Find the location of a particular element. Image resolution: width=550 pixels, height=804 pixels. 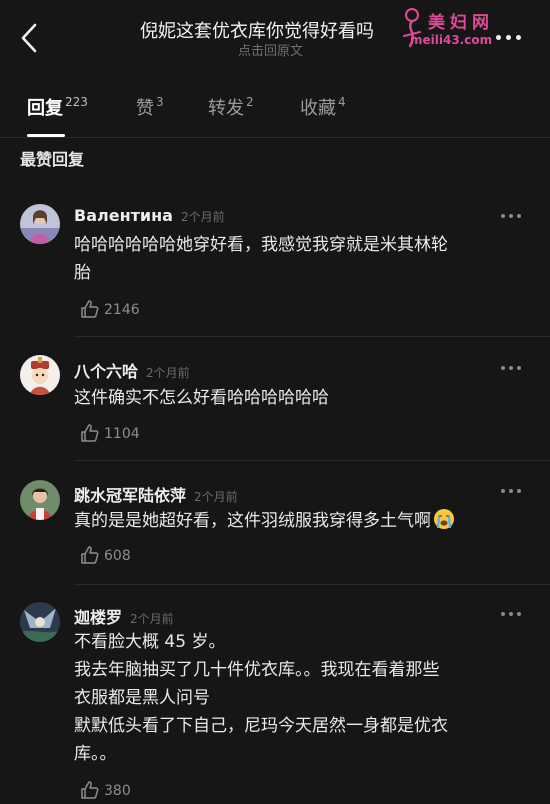

comment-line: 这件确实不怎么好看哈哈哈哈哈哈 is located at coordinates (201, 398).